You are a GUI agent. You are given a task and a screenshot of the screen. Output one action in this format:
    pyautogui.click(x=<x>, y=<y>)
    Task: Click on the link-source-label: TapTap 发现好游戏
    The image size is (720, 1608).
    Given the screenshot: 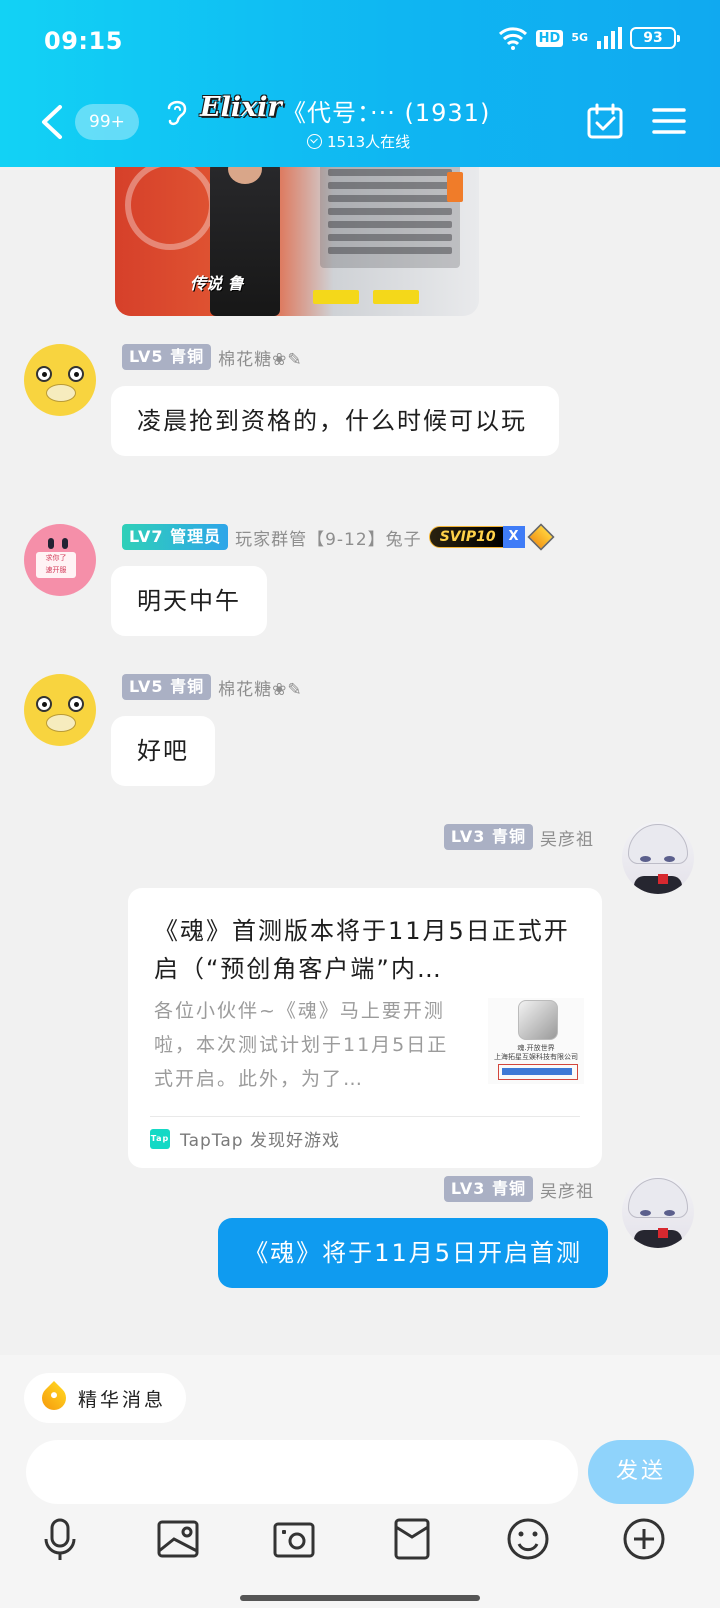 What is the action you would take?
    pyautogui.click(x=260, y=1141)
    